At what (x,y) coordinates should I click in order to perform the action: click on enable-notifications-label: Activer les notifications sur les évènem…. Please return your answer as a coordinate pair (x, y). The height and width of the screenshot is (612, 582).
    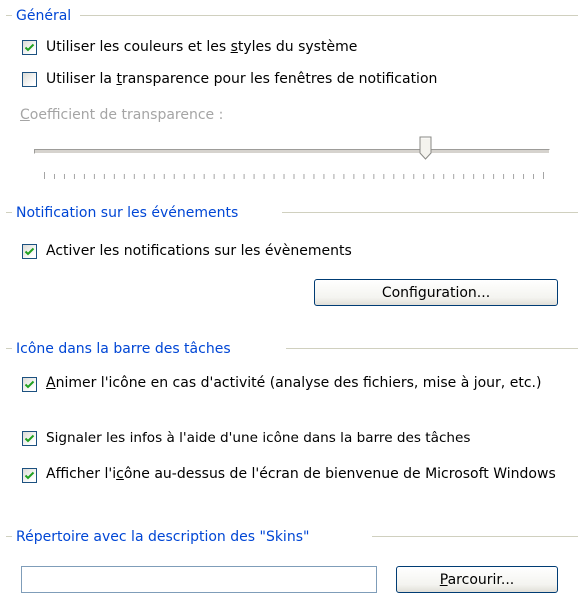
    Looking at the image, I should click on (199, 251).